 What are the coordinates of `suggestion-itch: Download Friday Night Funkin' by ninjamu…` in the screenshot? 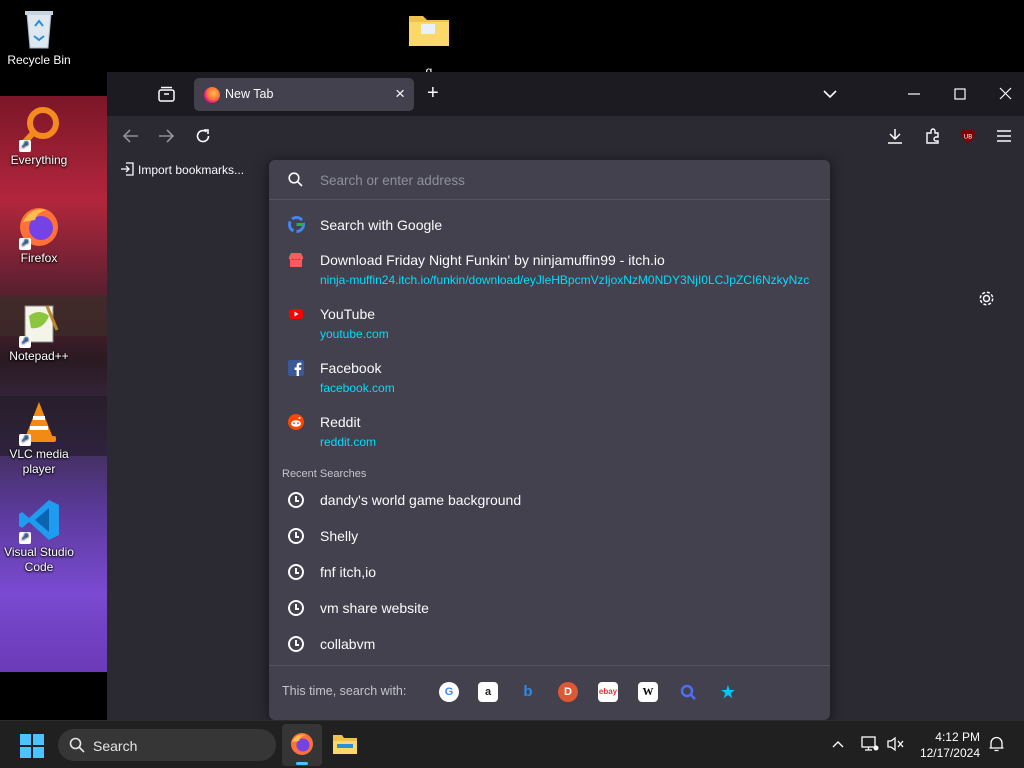 It's located at (549, 269).